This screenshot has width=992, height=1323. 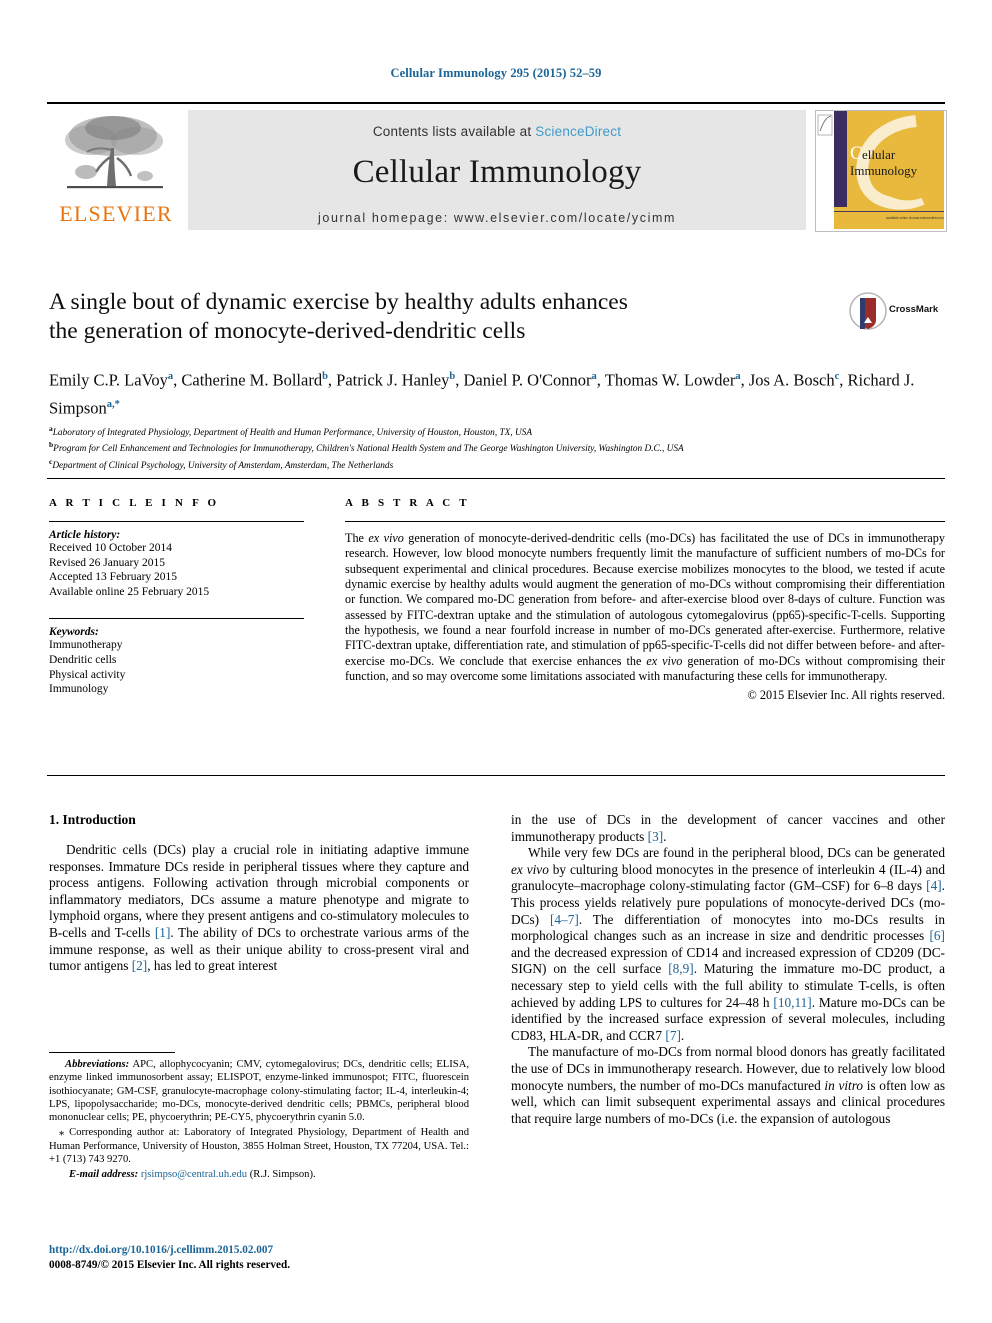 What do you see at coordinates (844, 1085) in the screenshot?
I see `para-italic: in vitro` at bounding box center [844, 1085].